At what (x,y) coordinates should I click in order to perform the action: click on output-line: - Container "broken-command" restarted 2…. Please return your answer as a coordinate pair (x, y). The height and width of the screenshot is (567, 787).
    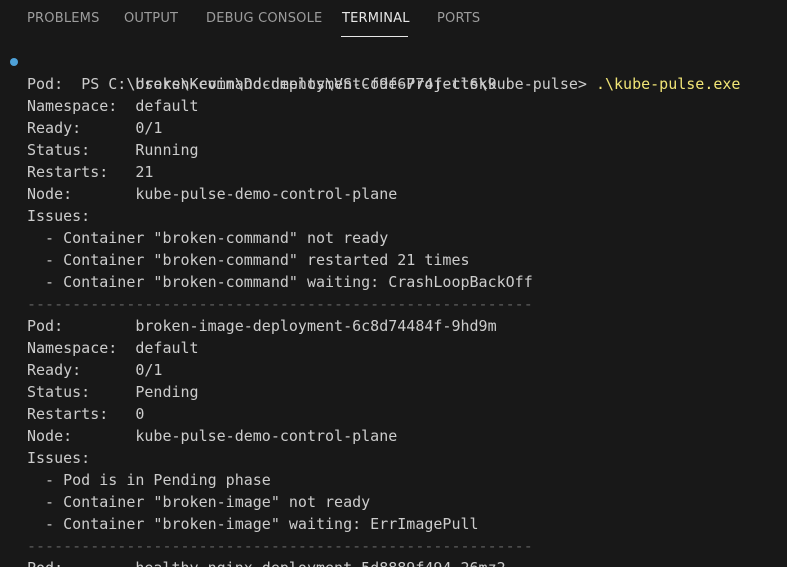
    Looking at the image, I should click on (248, 260).